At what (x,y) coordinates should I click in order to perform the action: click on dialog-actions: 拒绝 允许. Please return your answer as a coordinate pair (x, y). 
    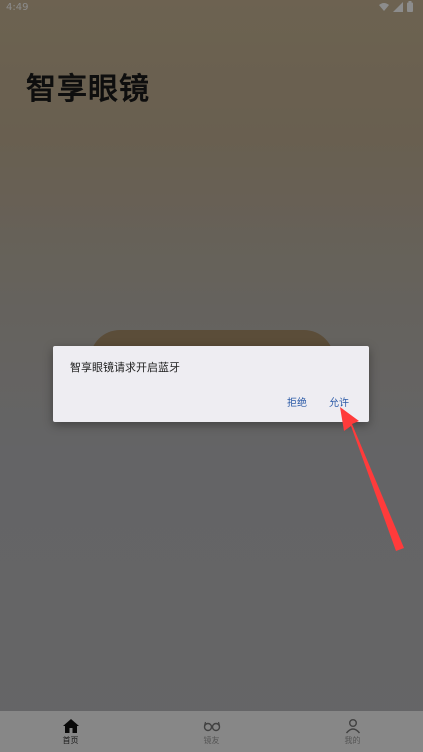
    Looking at the image, I should click on (318, 401).